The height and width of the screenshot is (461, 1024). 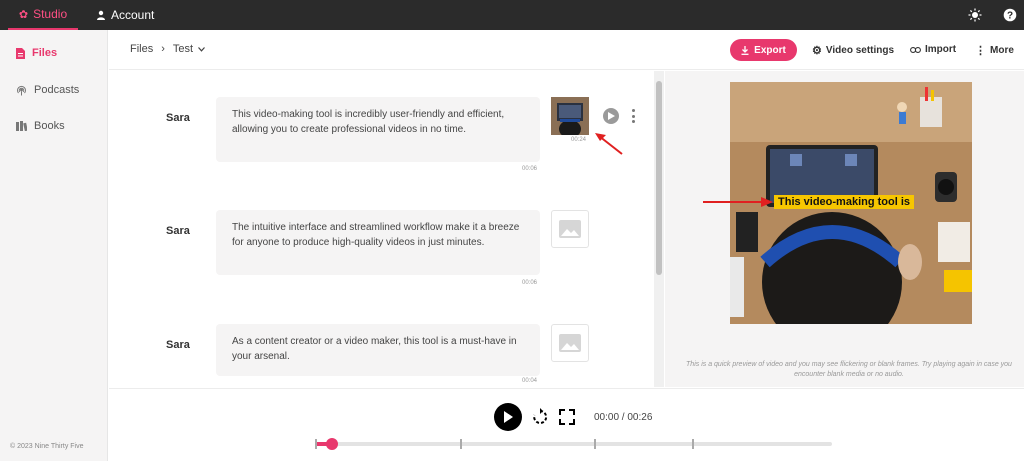 I want to click on breadcrumb-current: Test, so click(x=189, y=49).